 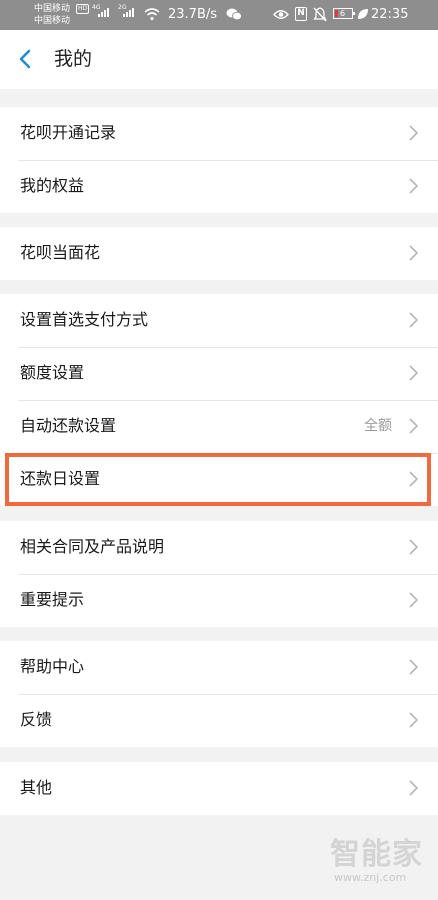 I want to click on settings-group-6: 其他, so click(x=219, y=788).